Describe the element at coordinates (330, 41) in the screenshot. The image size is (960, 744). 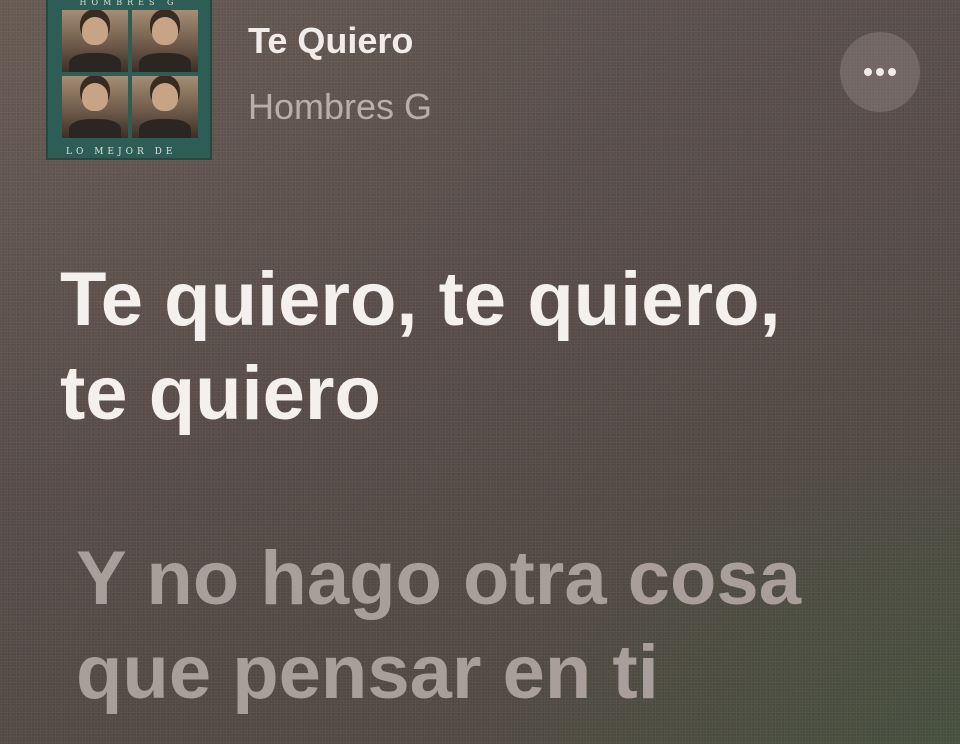
I see `song-title: Te Quiero` at that location.